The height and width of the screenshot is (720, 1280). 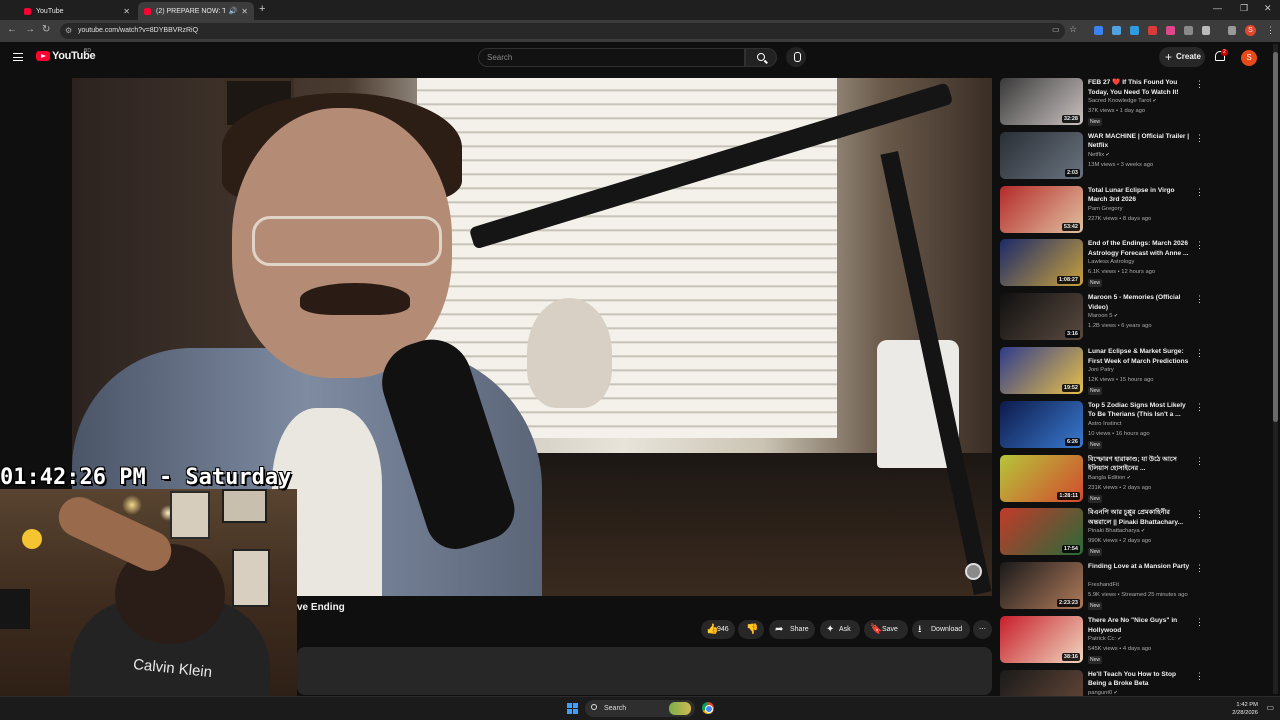 I want to click on video-thumbnail: 2:03, so click(x=1041, y=155).